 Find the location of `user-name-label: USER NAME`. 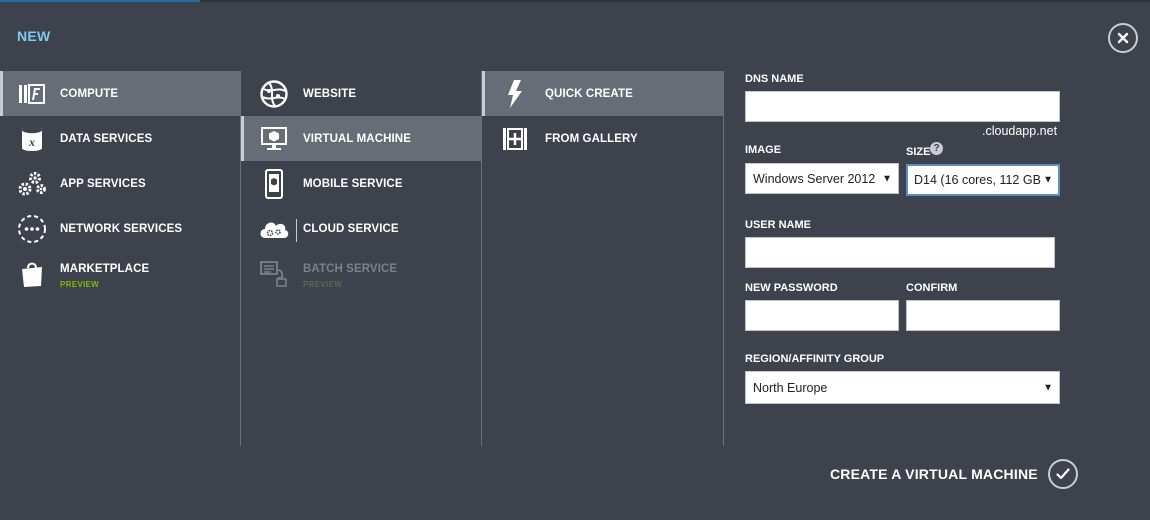

user-name-label: USER NAME is located at coordinates (778, 225).